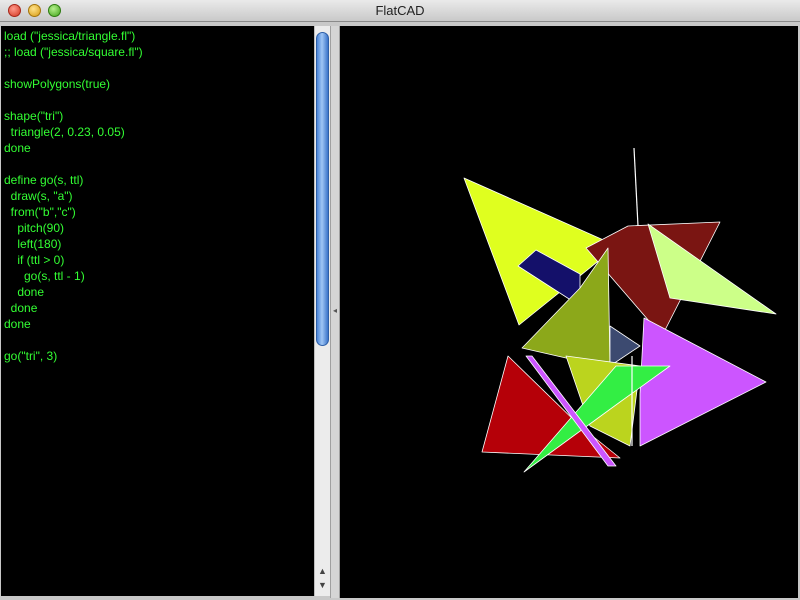 This screenshot has height=600, width=800. What do you see at coordinates (159, 260) in the screenshot?
I see `code-line: if (ttl > 0)` at bounding box center [159, 260].